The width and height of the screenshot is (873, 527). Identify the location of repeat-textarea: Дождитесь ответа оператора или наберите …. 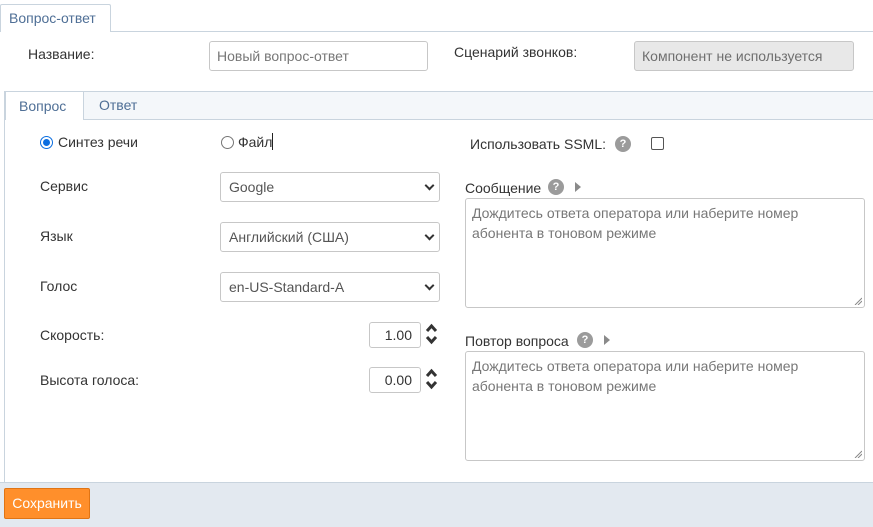
(665, 406).